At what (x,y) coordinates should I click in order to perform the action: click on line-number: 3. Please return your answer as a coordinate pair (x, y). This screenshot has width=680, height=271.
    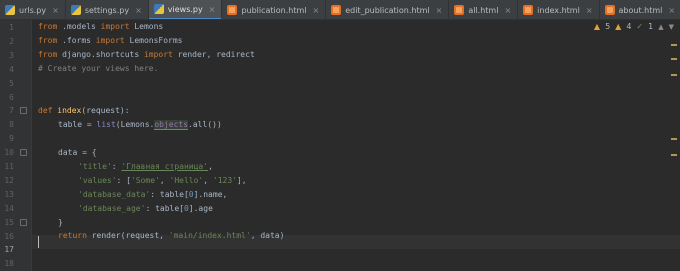
    Looking at the image, I should click on (11, 55).